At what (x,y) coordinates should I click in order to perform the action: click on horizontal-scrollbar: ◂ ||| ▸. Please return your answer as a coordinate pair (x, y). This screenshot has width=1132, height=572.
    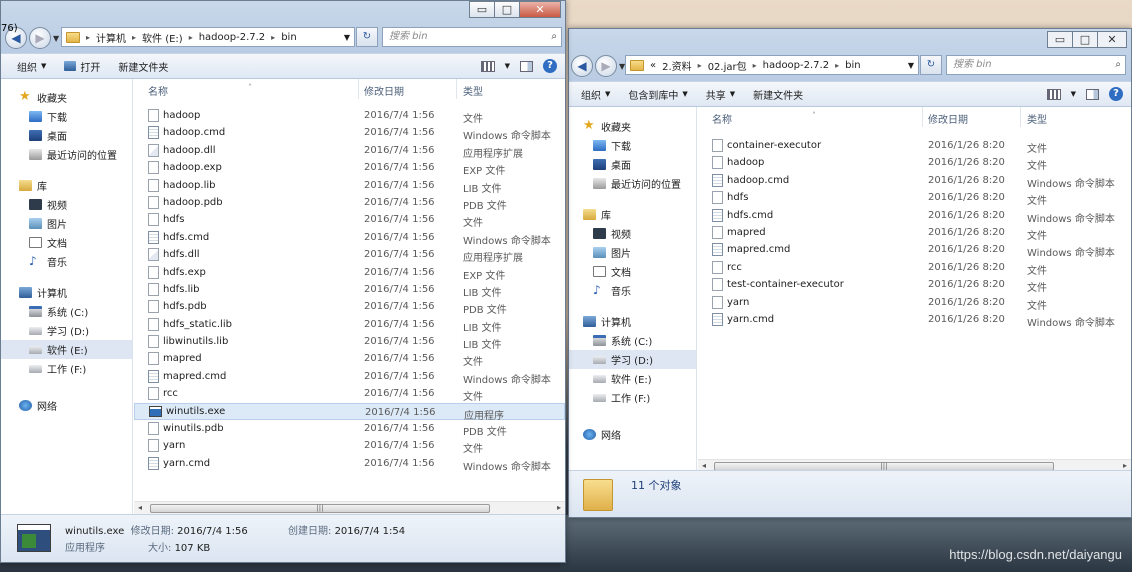
    Looking at the image, I should click on (349, 508).